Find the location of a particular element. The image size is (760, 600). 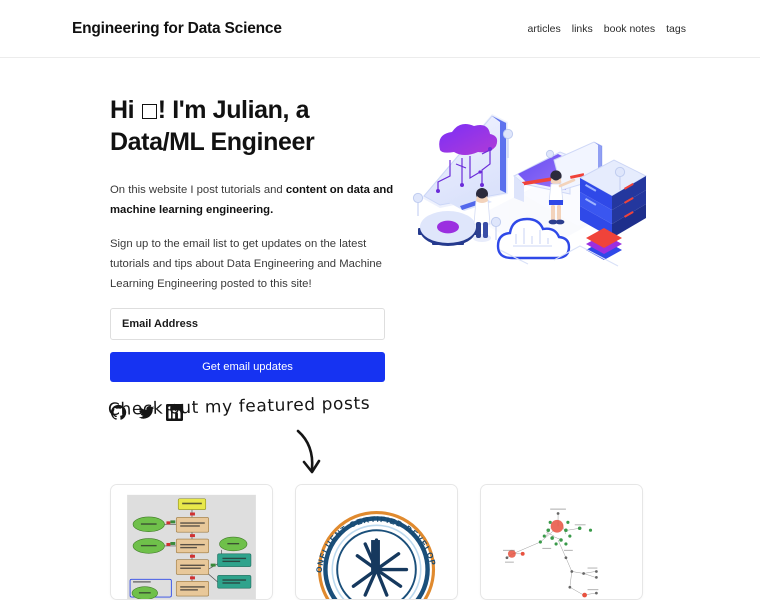

curved-down-arrow-icon is located at coordinates (312, 454).